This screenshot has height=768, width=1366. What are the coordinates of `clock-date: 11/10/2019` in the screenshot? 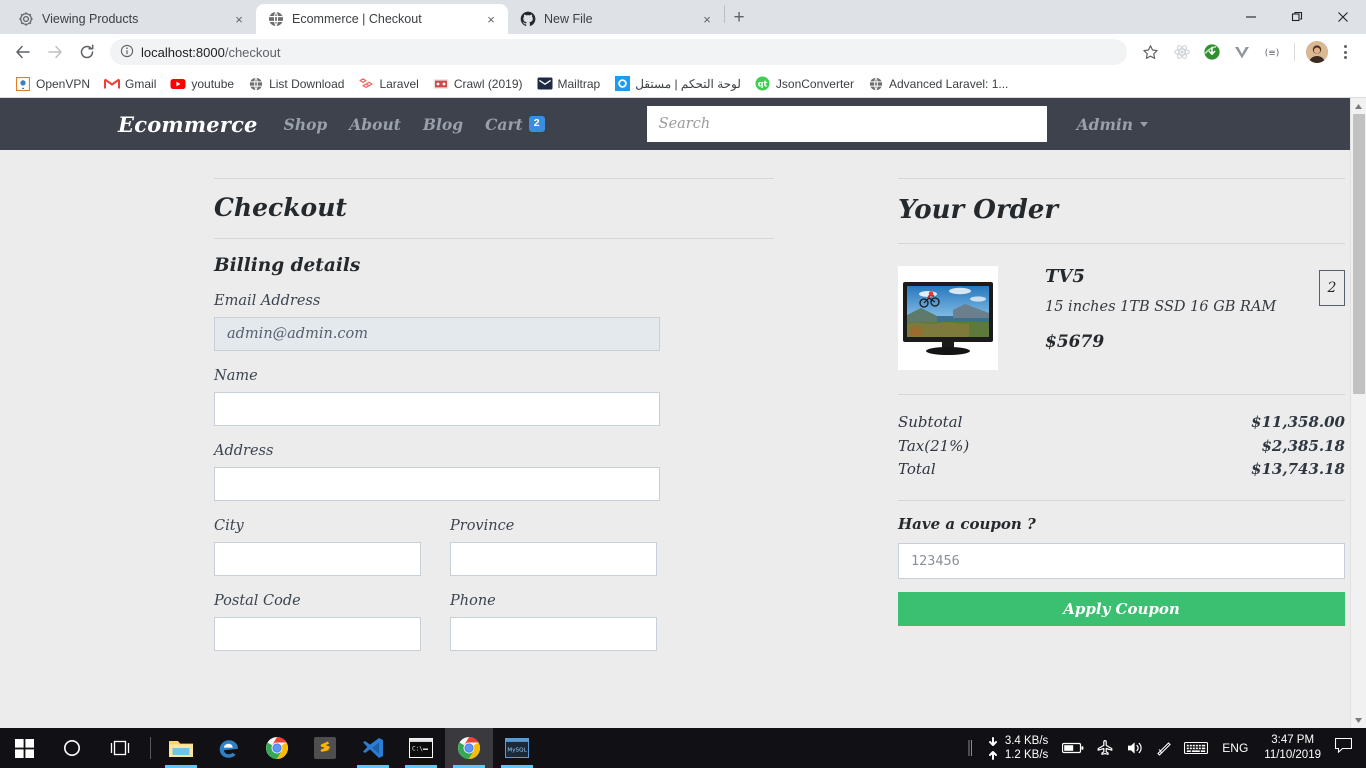 It's located at (1292, 755).